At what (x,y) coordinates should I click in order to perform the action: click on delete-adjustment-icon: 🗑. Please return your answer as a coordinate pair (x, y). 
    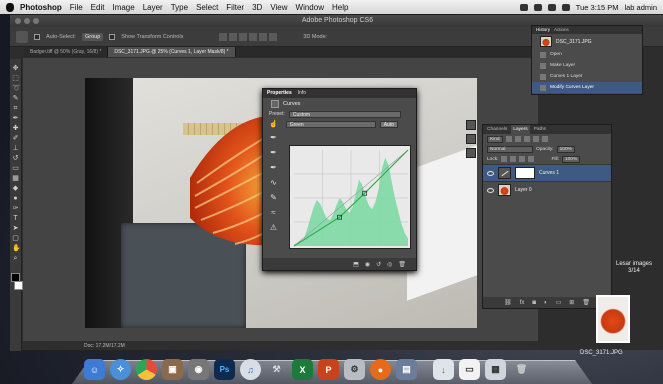
    Looking at the image, I should click on (402, 264).